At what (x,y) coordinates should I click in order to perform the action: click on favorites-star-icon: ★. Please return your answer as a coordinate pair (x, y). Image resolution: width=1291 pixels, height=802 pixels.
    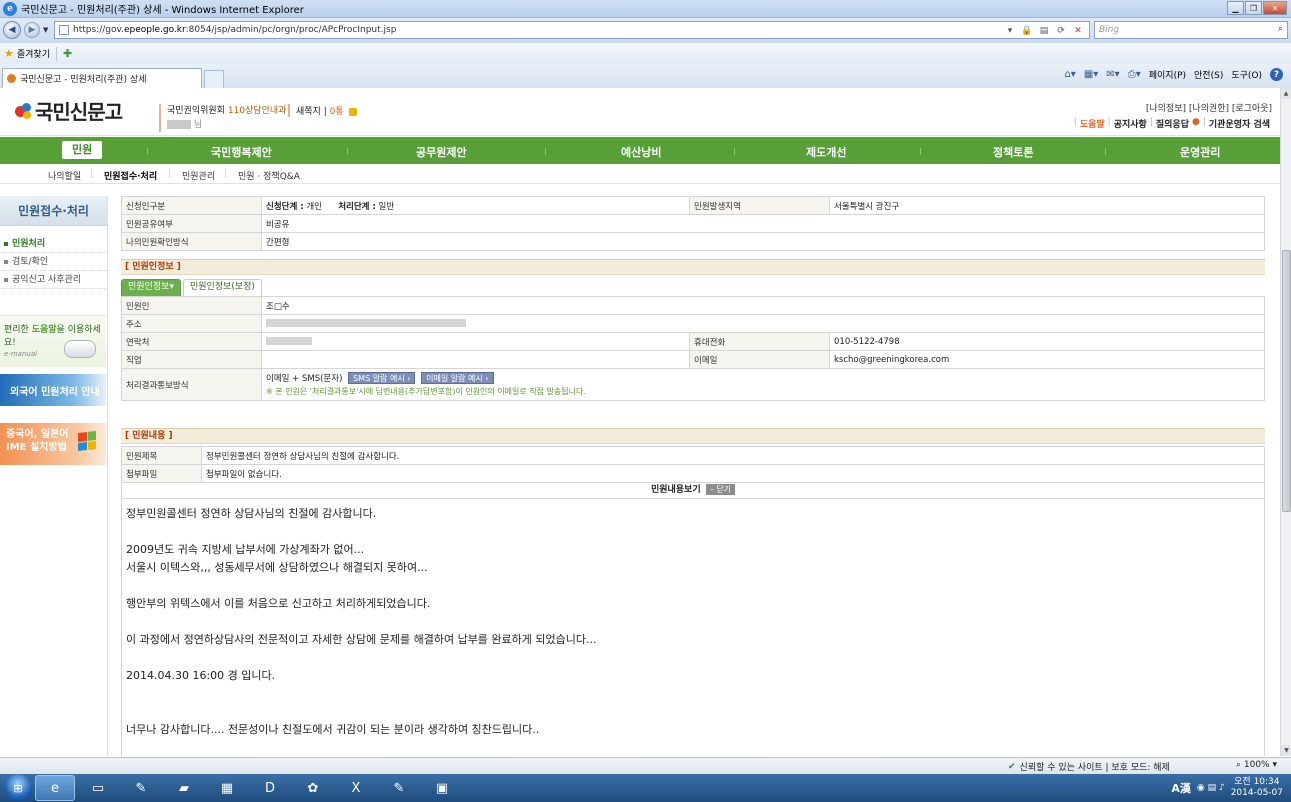
    Looking at the image, I should click on (9, 53).